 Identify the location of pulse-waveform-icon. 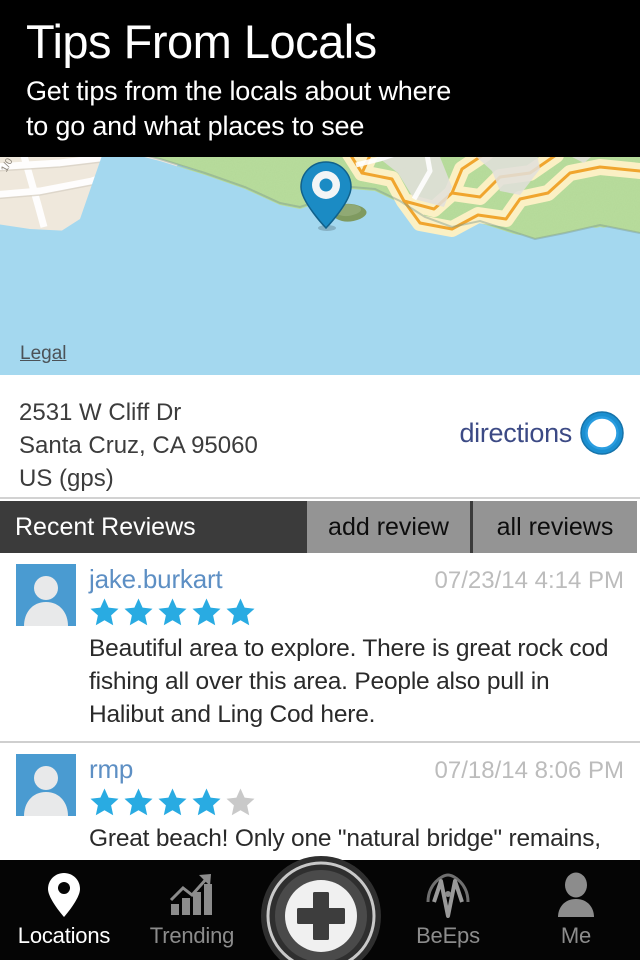
(448, 895).